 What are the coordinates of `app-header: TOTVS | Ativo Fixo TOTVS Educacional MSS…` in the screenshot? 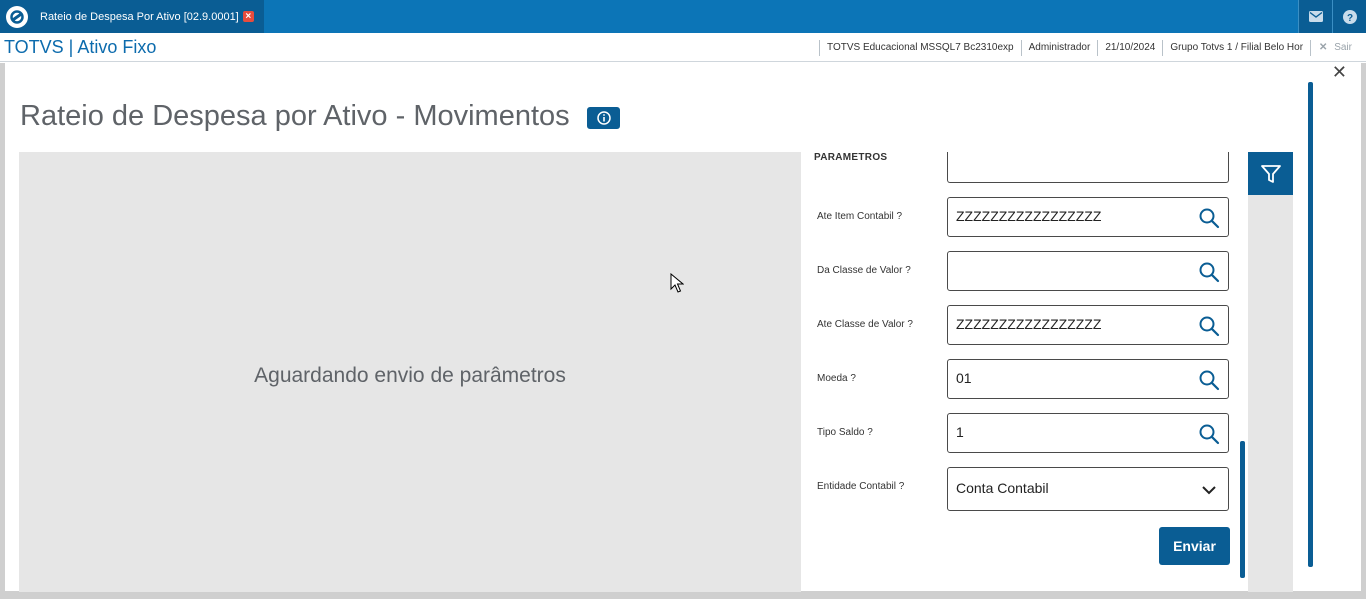 It's located at (683, 47).